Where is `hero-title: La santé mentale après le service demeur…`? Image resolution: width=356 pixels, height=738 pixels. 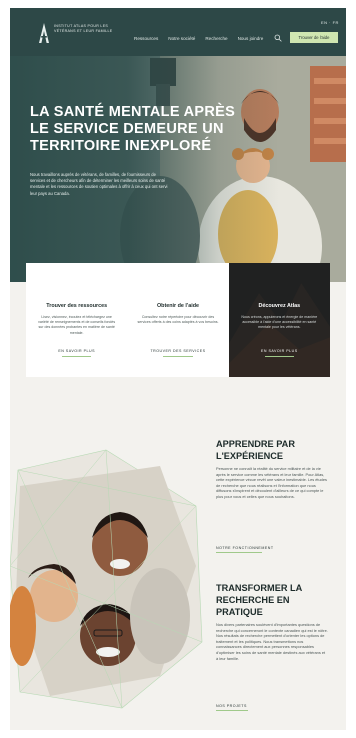 hero-title: La santé mentale après le service demeur… is located at coordinates (133, 129).